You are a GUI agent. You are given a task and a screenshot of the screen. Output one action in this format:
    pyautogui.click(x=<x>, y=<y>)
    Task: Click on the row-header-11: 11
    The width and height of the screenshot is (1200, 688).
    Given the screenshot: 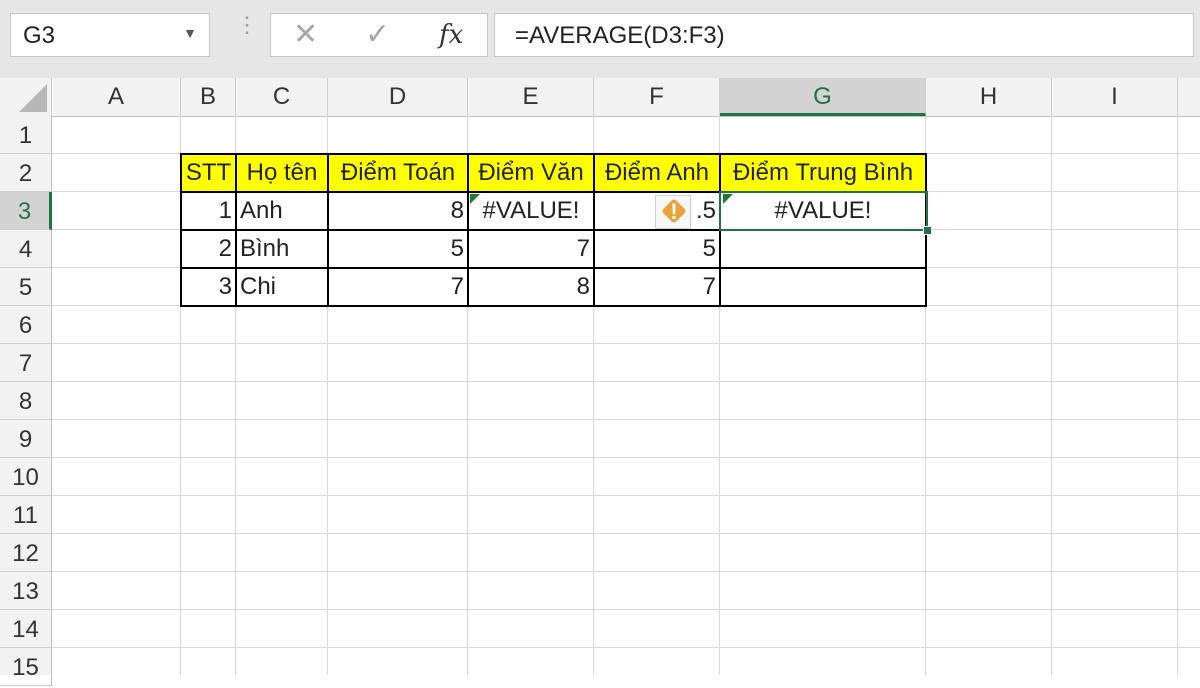 What is the action you would take?
    pyautogui.click(x=26, y=515)
    